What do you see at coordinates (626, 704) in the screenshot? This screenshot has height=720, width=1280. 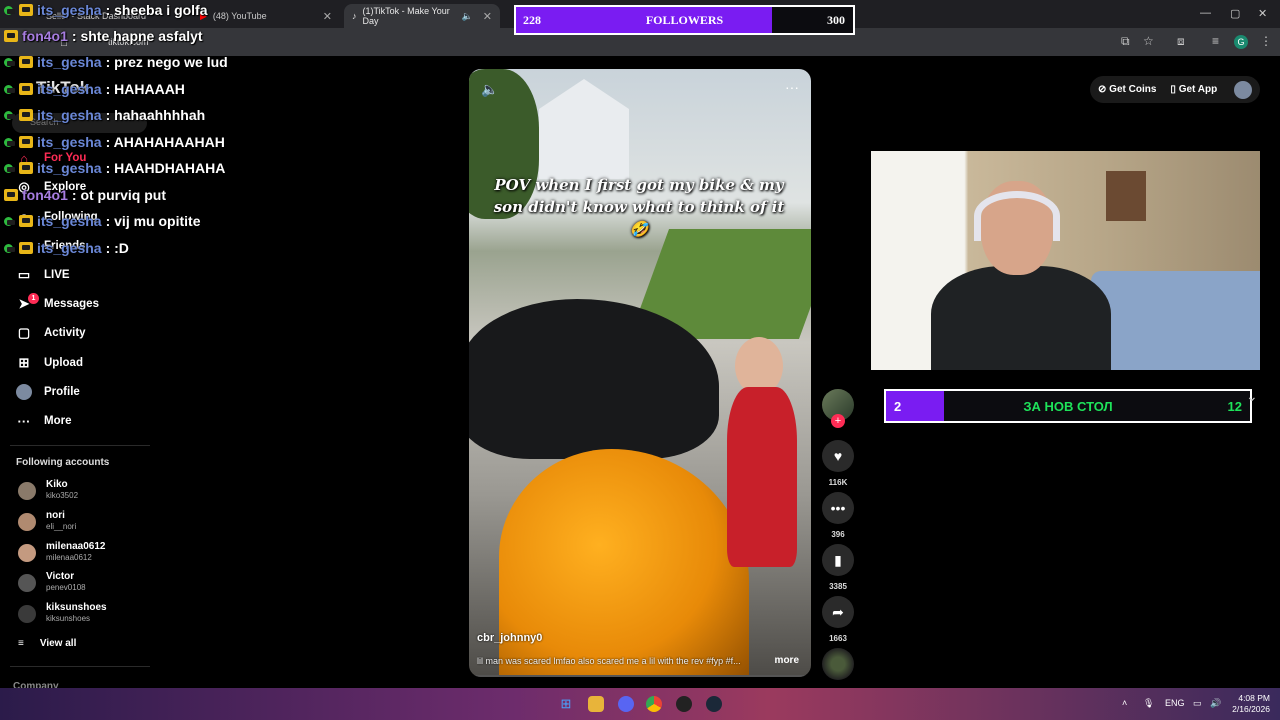 I see `discord-icon` at bounding box center [626, 704].